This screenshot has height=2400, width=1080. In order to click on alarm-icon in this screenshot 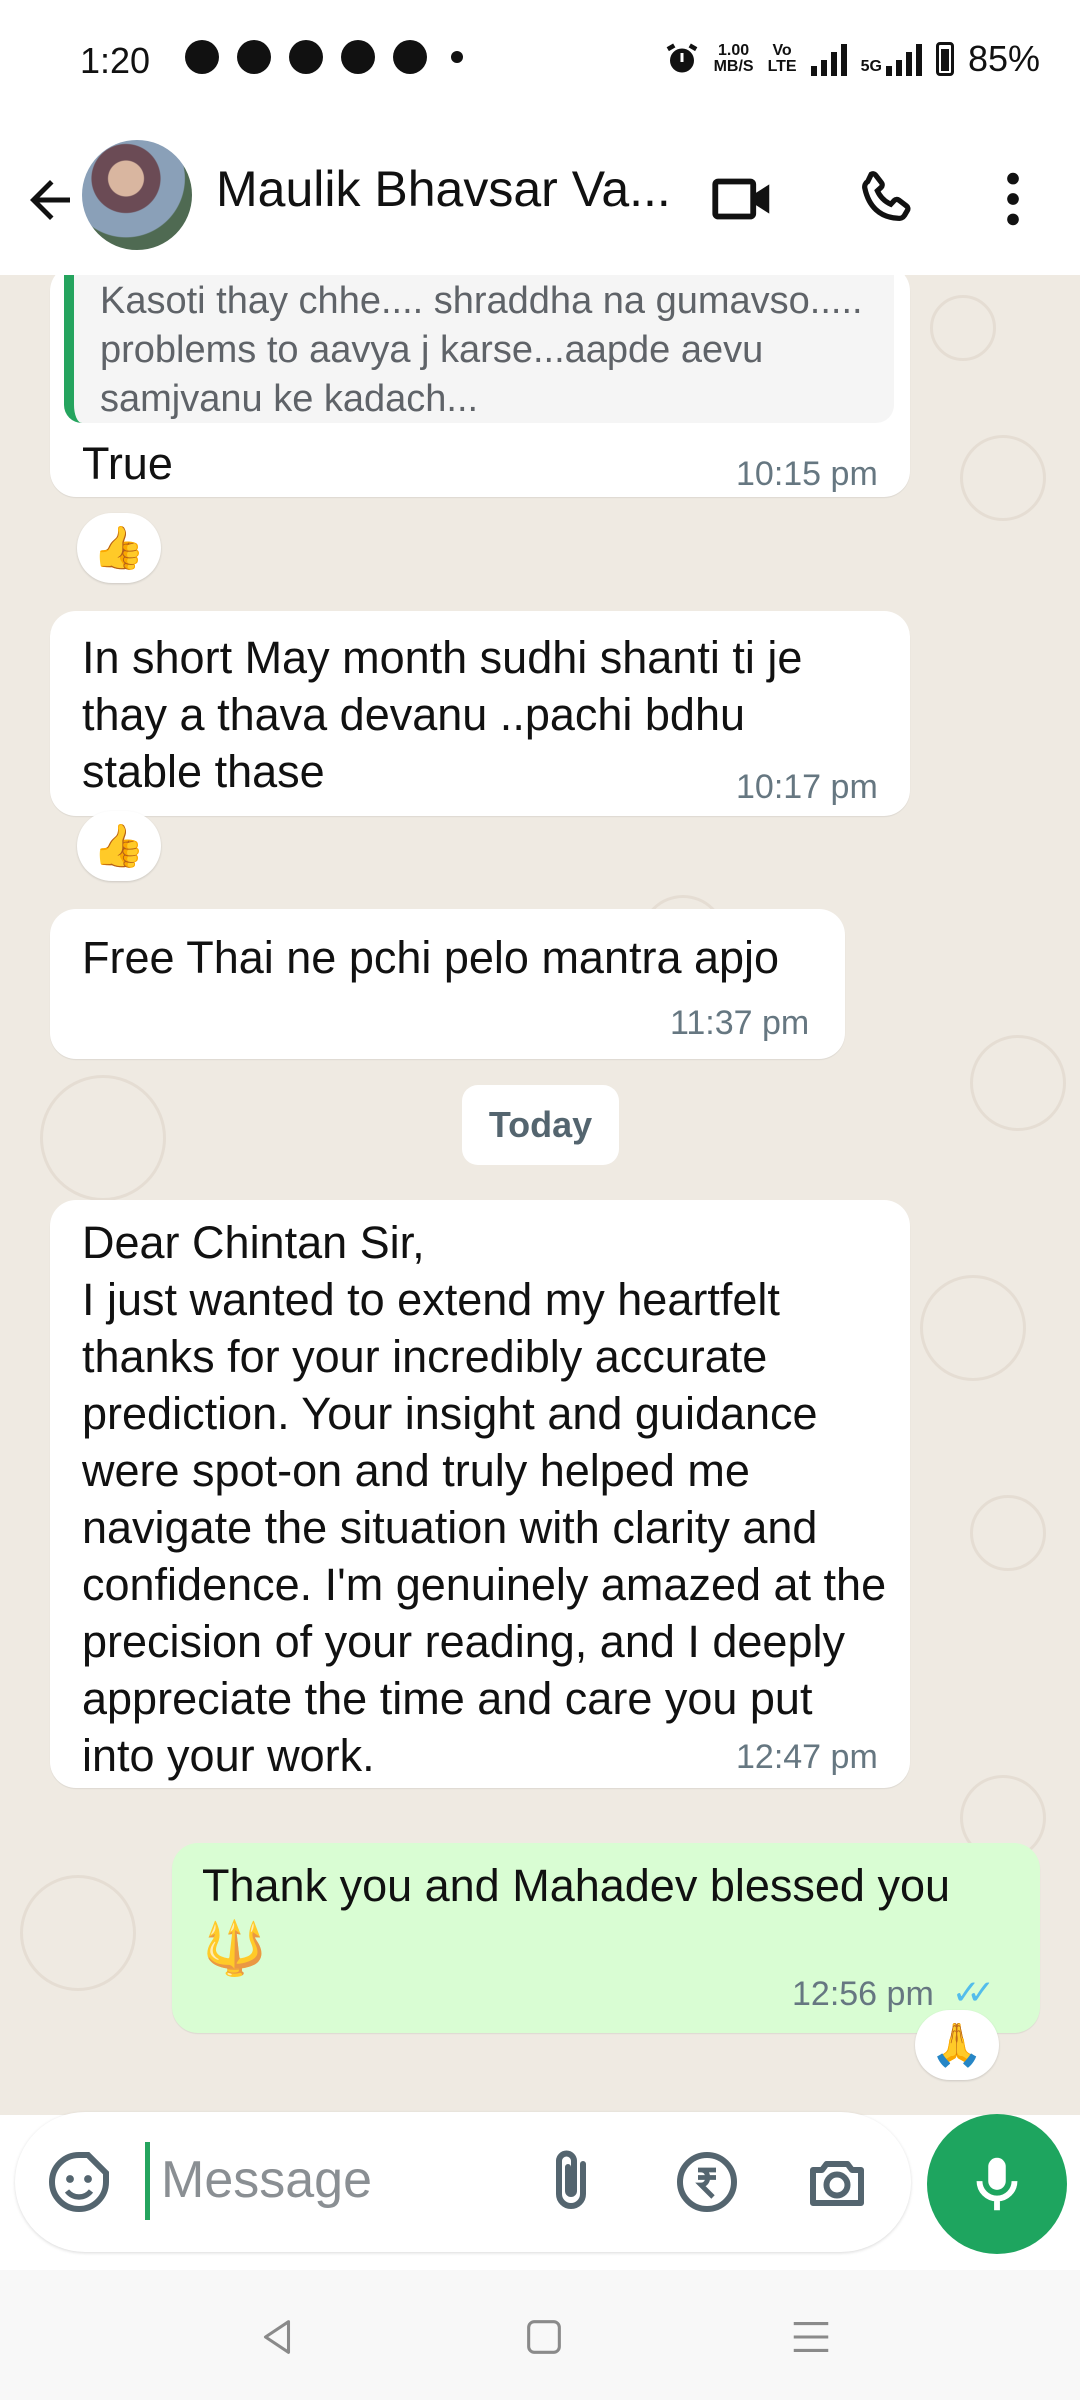, I will do `click(681, 58)`.